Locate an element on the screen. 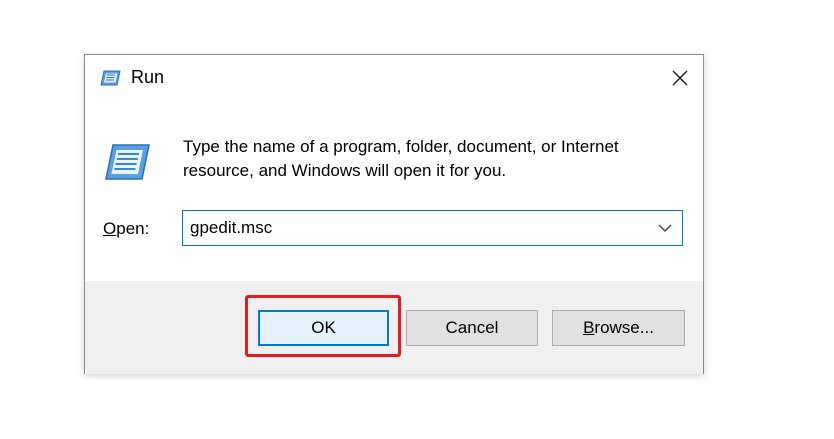 Image resolution: width=834 pixels, height=439 pixels. ok-button: OK is located at coordinates (323, 328).